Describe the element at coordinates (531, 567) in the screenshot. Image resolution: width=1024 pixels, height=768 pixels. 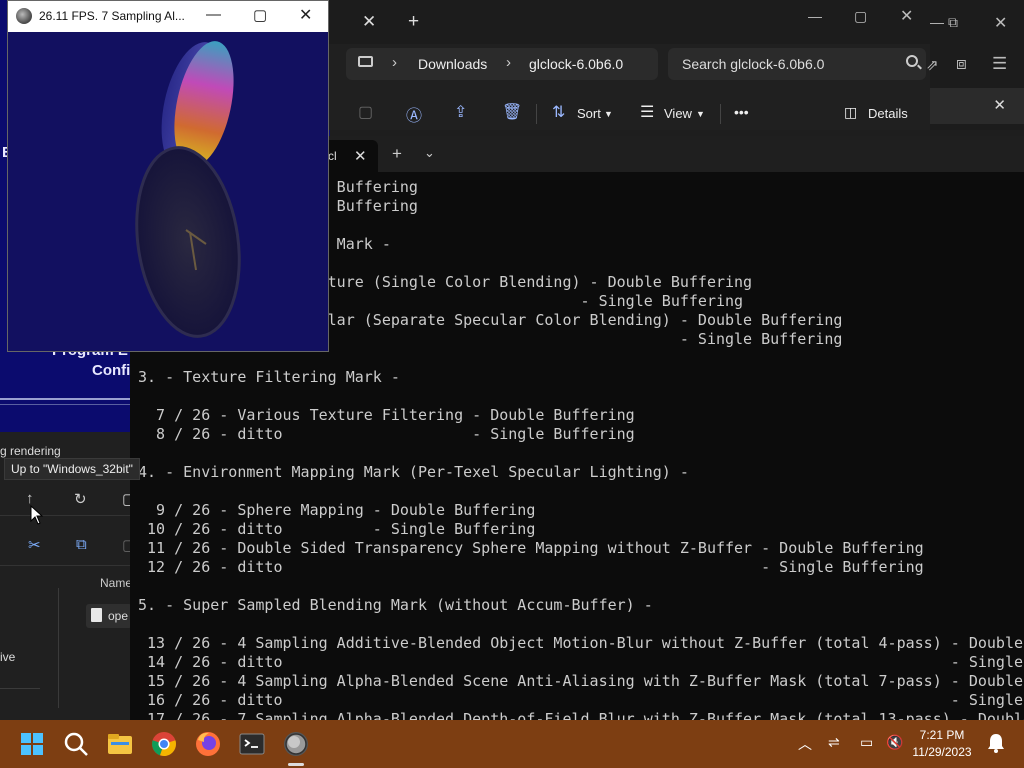
I see `terminal-line: 12 / 26 - ditto - Single Buffering` at that location.